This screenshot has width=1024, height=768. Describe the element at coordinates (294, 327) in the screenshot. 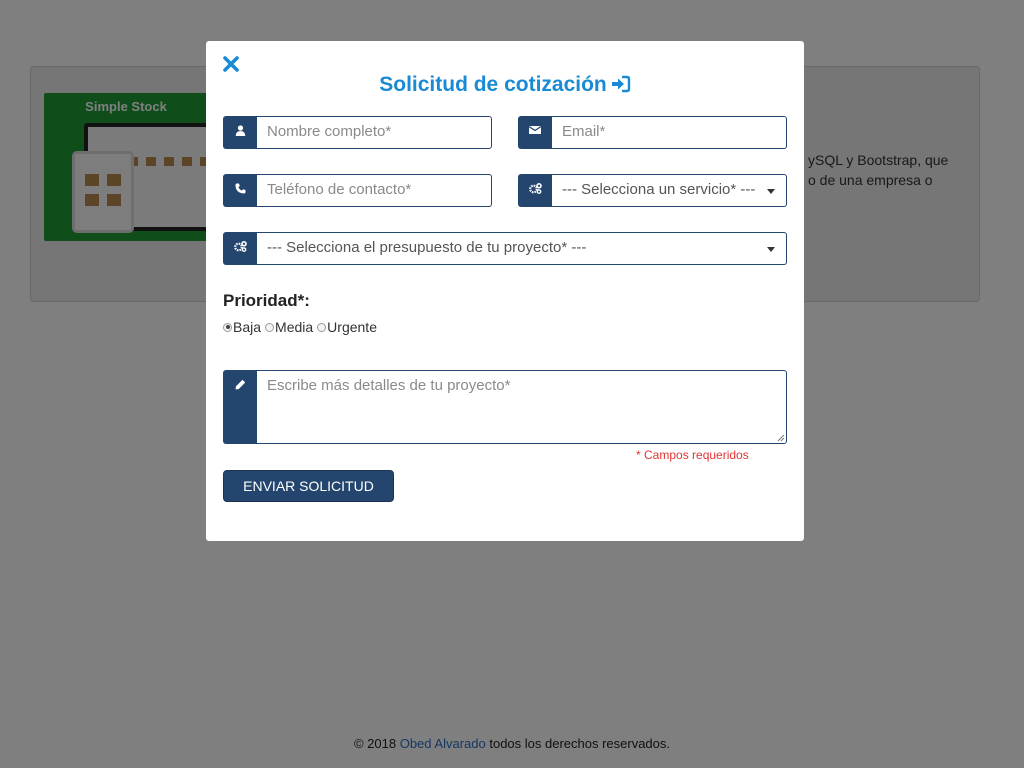

I see `radio-label-media: Media` at that location.